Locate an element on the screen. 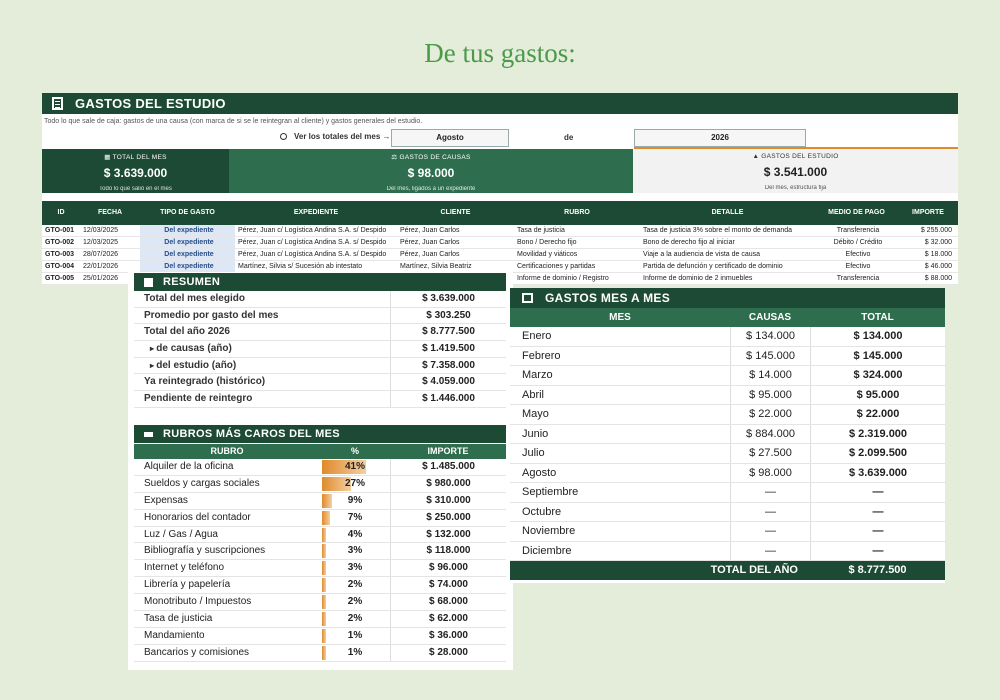  rubro-pct-cell: 3% is located at coordinates (355, 568).